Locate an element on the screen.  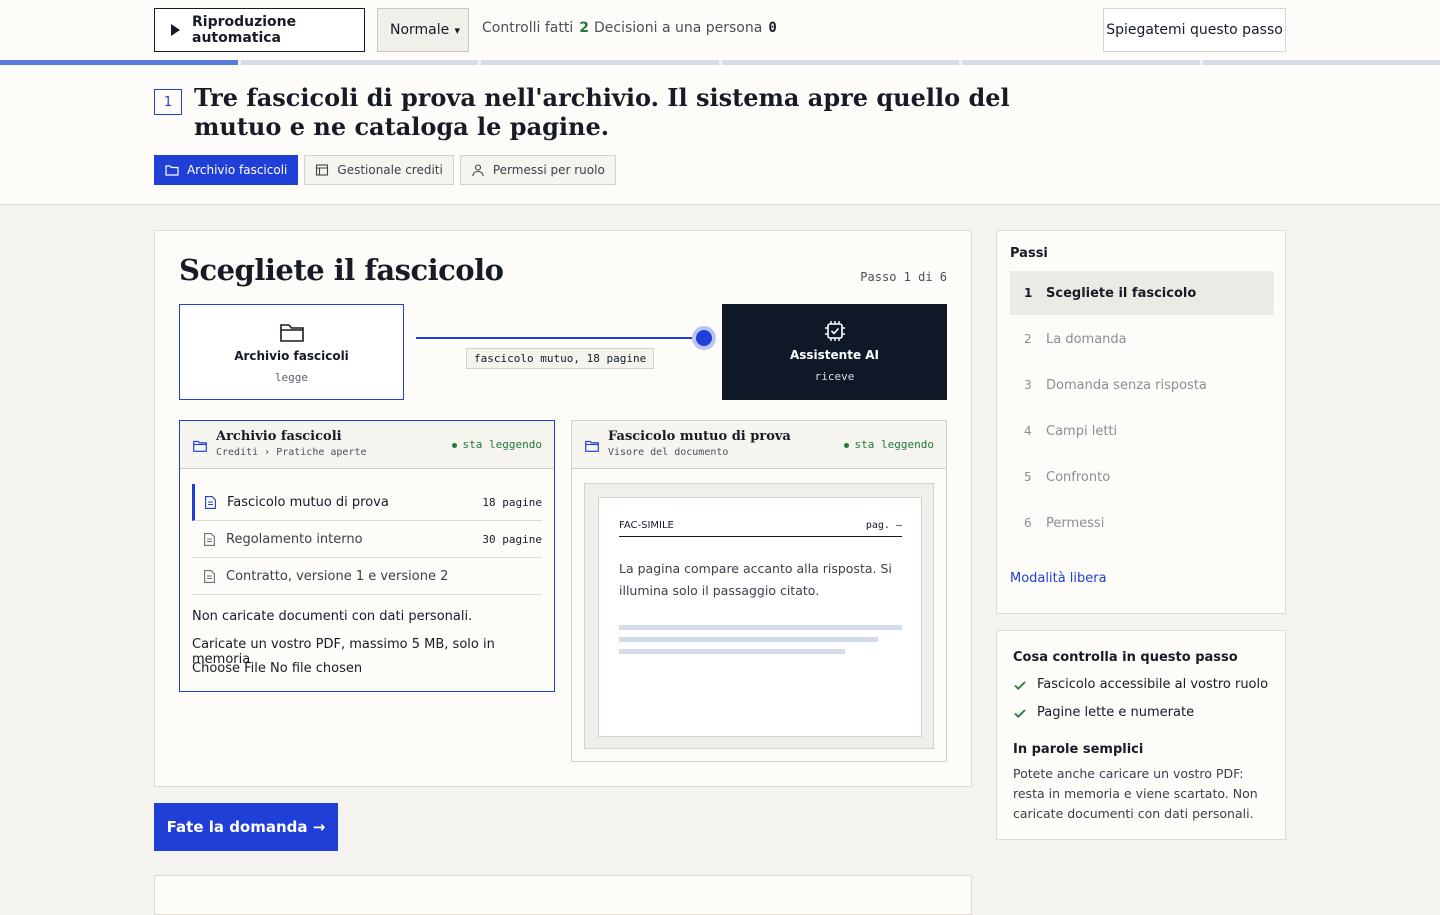
file-upload-input: Choose File No file chosen is located at coordinates (277, 668).